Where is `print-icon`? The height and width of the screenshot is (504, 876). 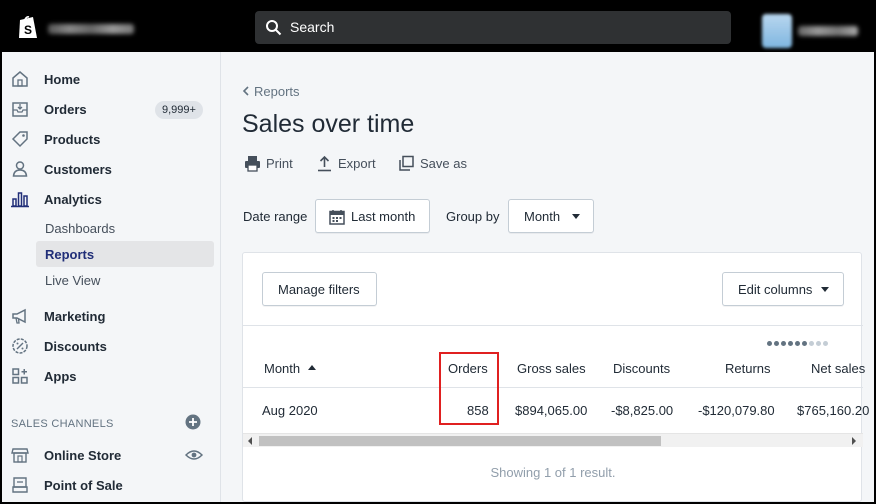
print-icon is located at coordinates (252, 164).